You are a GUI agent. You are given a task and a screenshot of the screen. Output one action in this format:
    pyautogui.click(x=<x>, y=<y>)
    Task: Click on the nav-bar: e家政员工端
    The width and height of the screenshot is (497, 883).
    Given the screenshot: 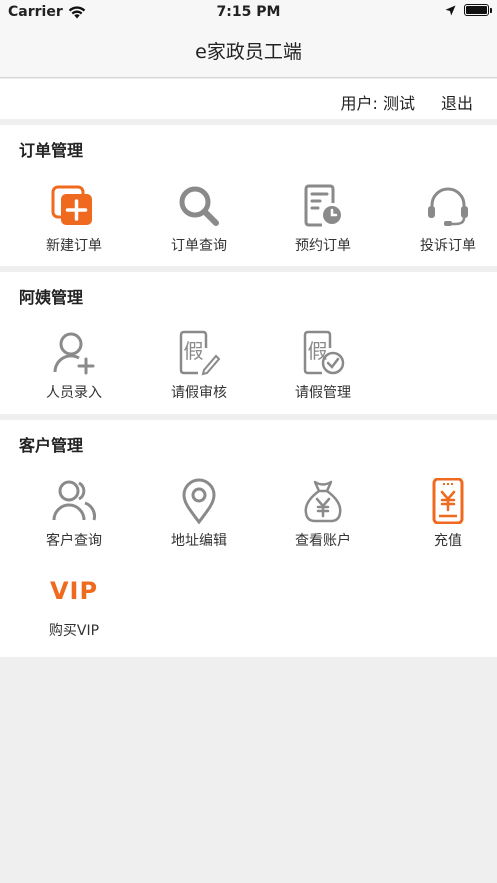 What is the action you would take?
    pyautogui.click(x=248, y=51)
    